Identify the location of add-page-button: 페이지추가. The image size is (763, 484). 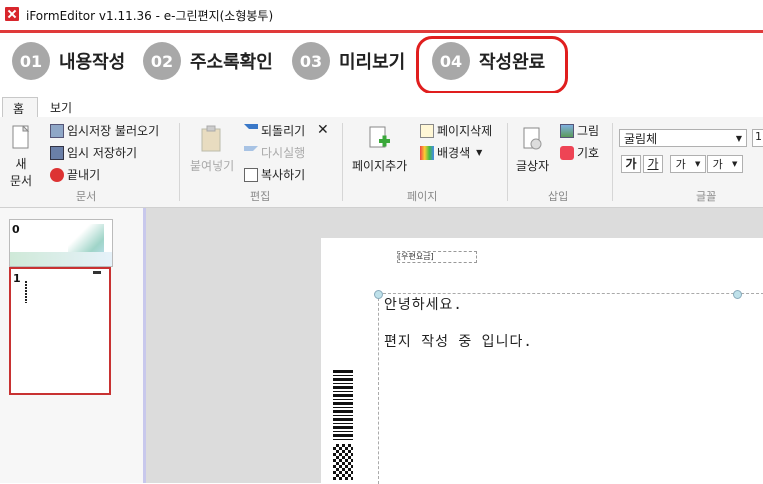
(379, 149).